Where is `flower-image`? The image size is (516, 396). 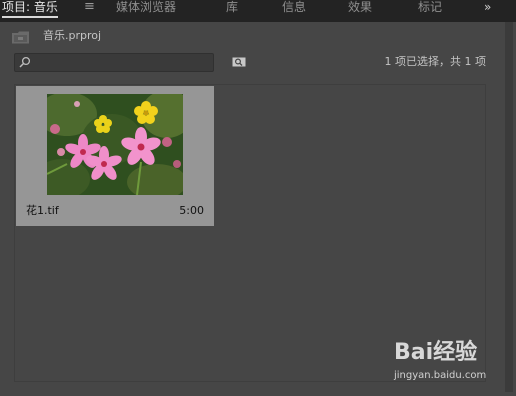
flower-image is located at coordinates (115, 144).